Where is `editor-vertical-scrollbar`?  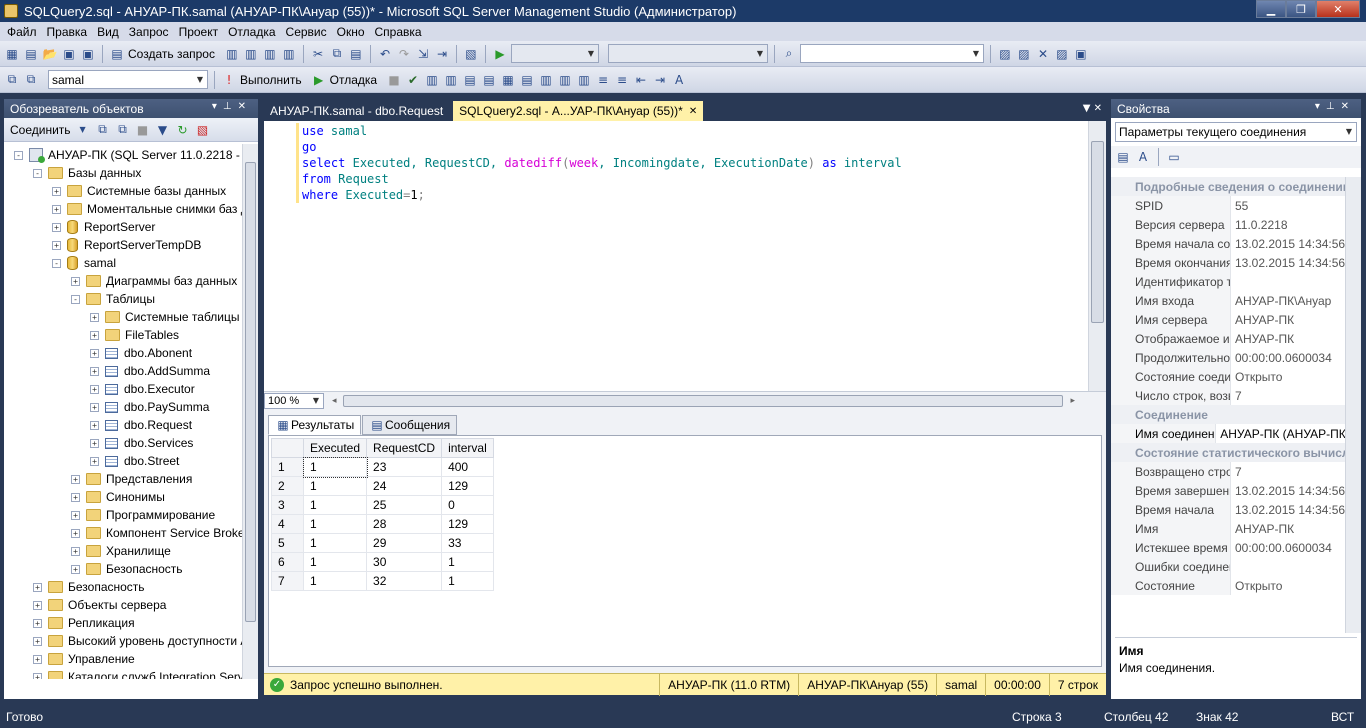 editor-vertical-scrollbar is located at coordinates (1097, 256).